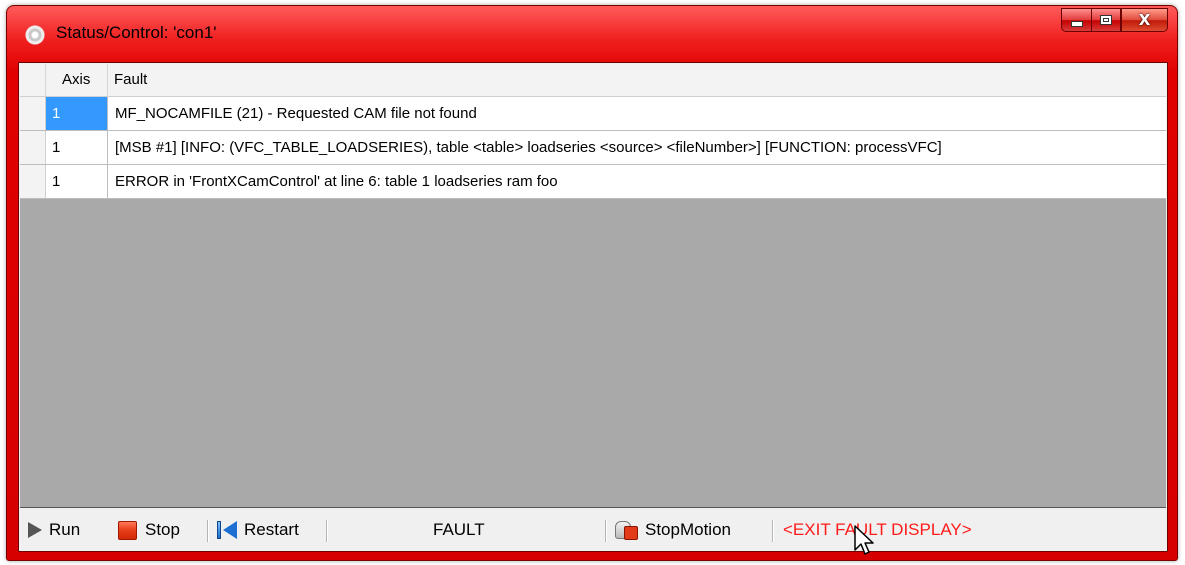 Image resolution: width=1185 pixels, height=565 pixels. I want to click on play-icon, so click(35, 530).